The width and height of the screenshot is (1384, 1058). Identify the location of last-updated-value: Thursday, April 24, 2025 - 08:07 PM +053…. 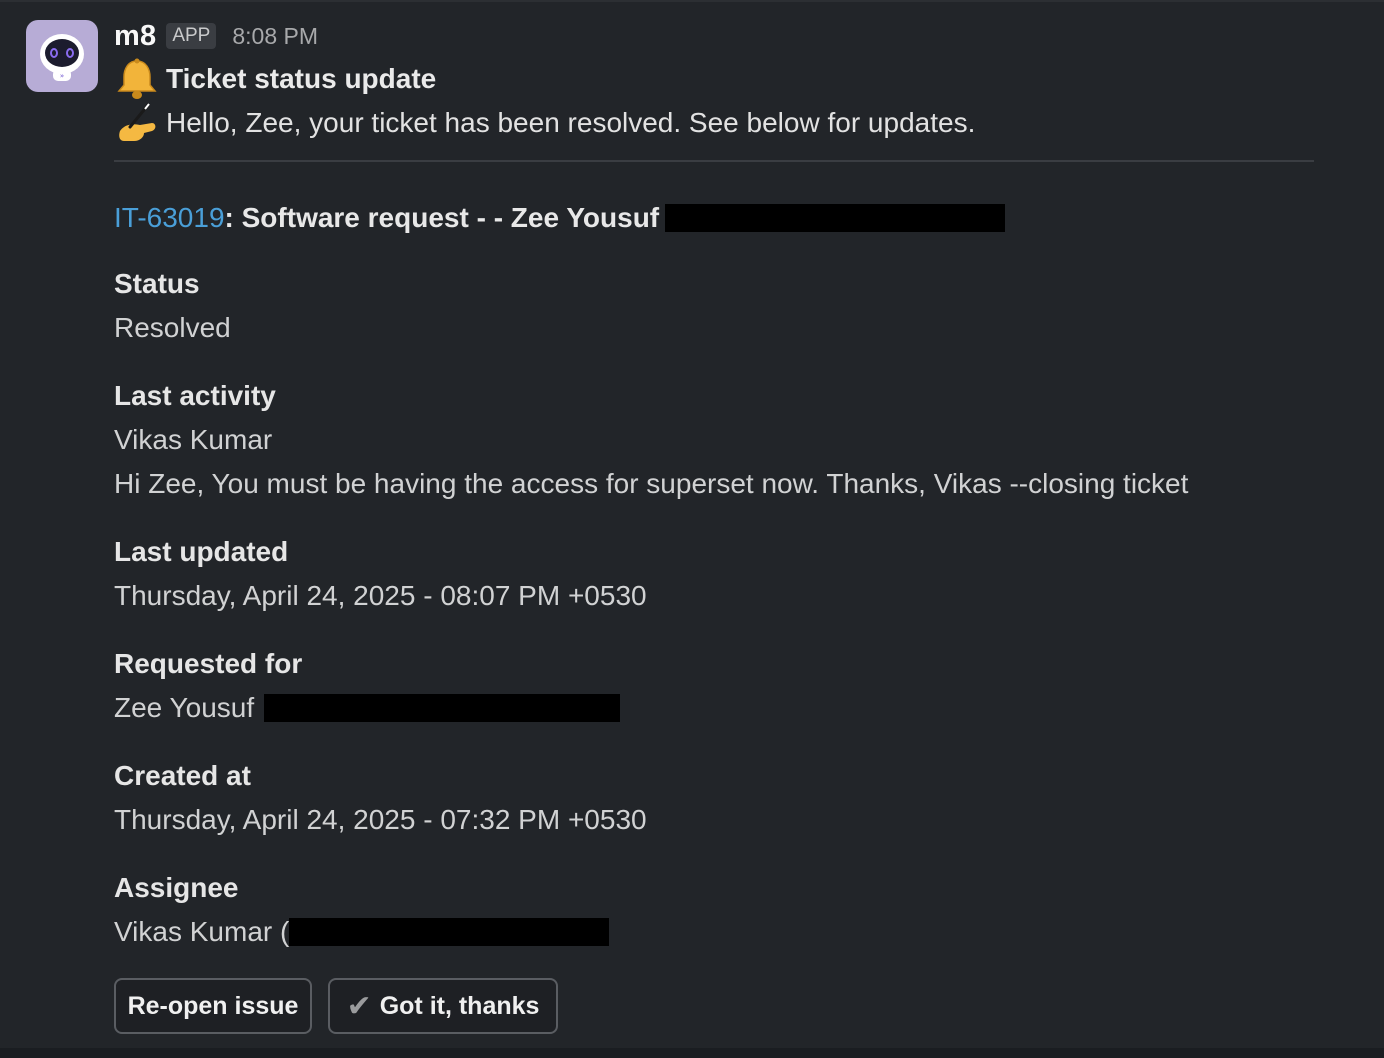
(380, 595).